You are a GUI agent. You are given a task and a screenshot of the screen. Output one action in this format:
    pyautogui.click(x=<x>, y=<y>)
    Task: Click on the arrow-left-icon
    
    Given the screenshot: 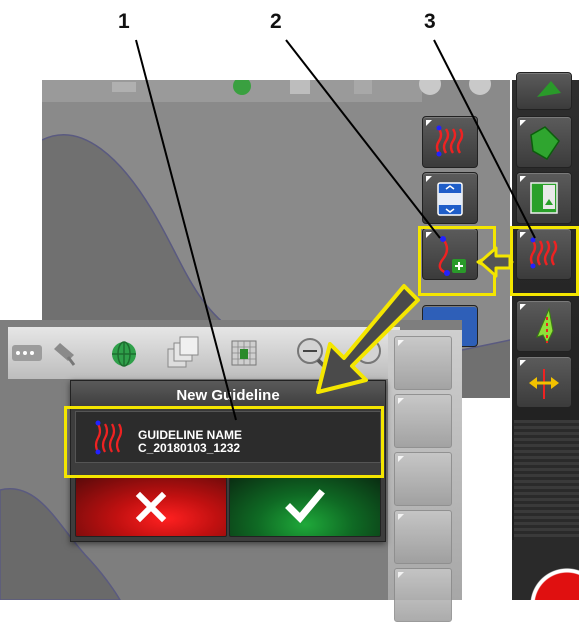 What is the action you would take?
    pyautogui.click(x=495, y=262)
    